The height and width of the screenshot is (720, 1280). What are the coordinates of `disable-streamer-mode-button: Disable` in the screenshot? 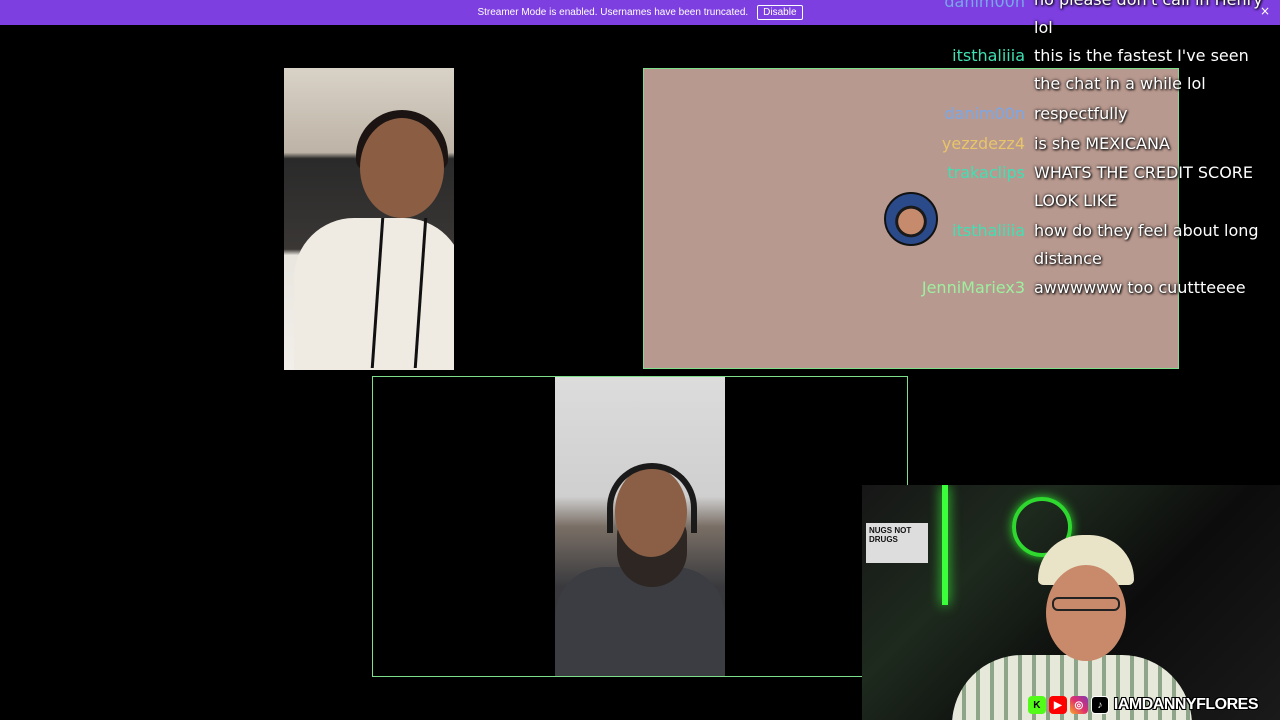 It's located at (780, 12).